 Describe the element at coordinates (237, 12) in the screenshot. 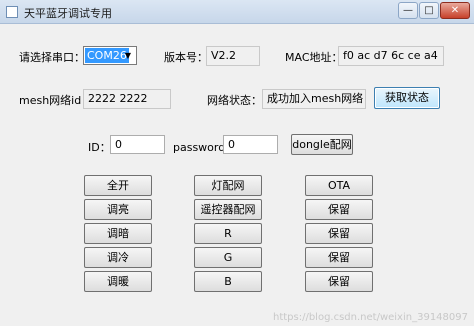

I see `title-bar: 天平蓝牙调试专用 — □ ✕` at that location.